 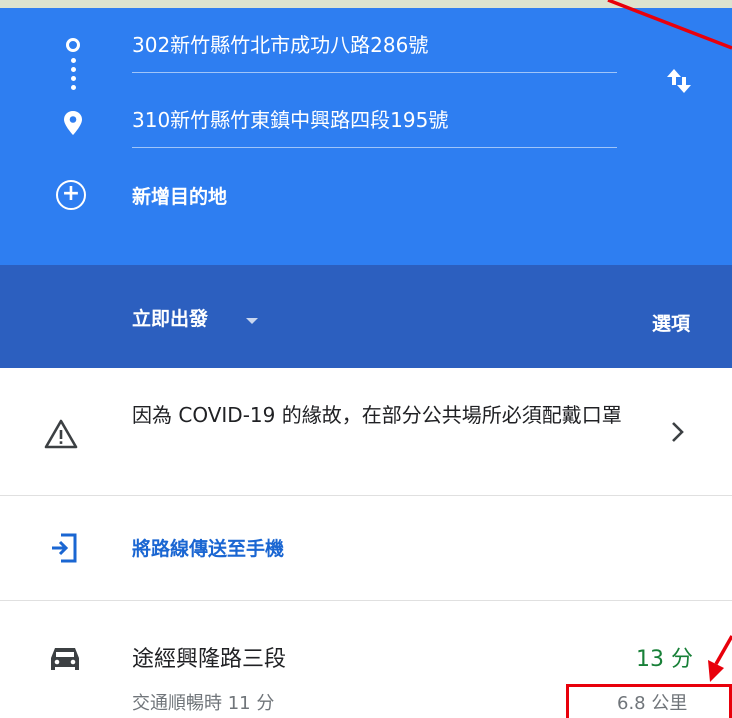 What do you see at coordinates (61, 434) in the screenshot?
I see `warning-icon` at bounding box center [61, 434].